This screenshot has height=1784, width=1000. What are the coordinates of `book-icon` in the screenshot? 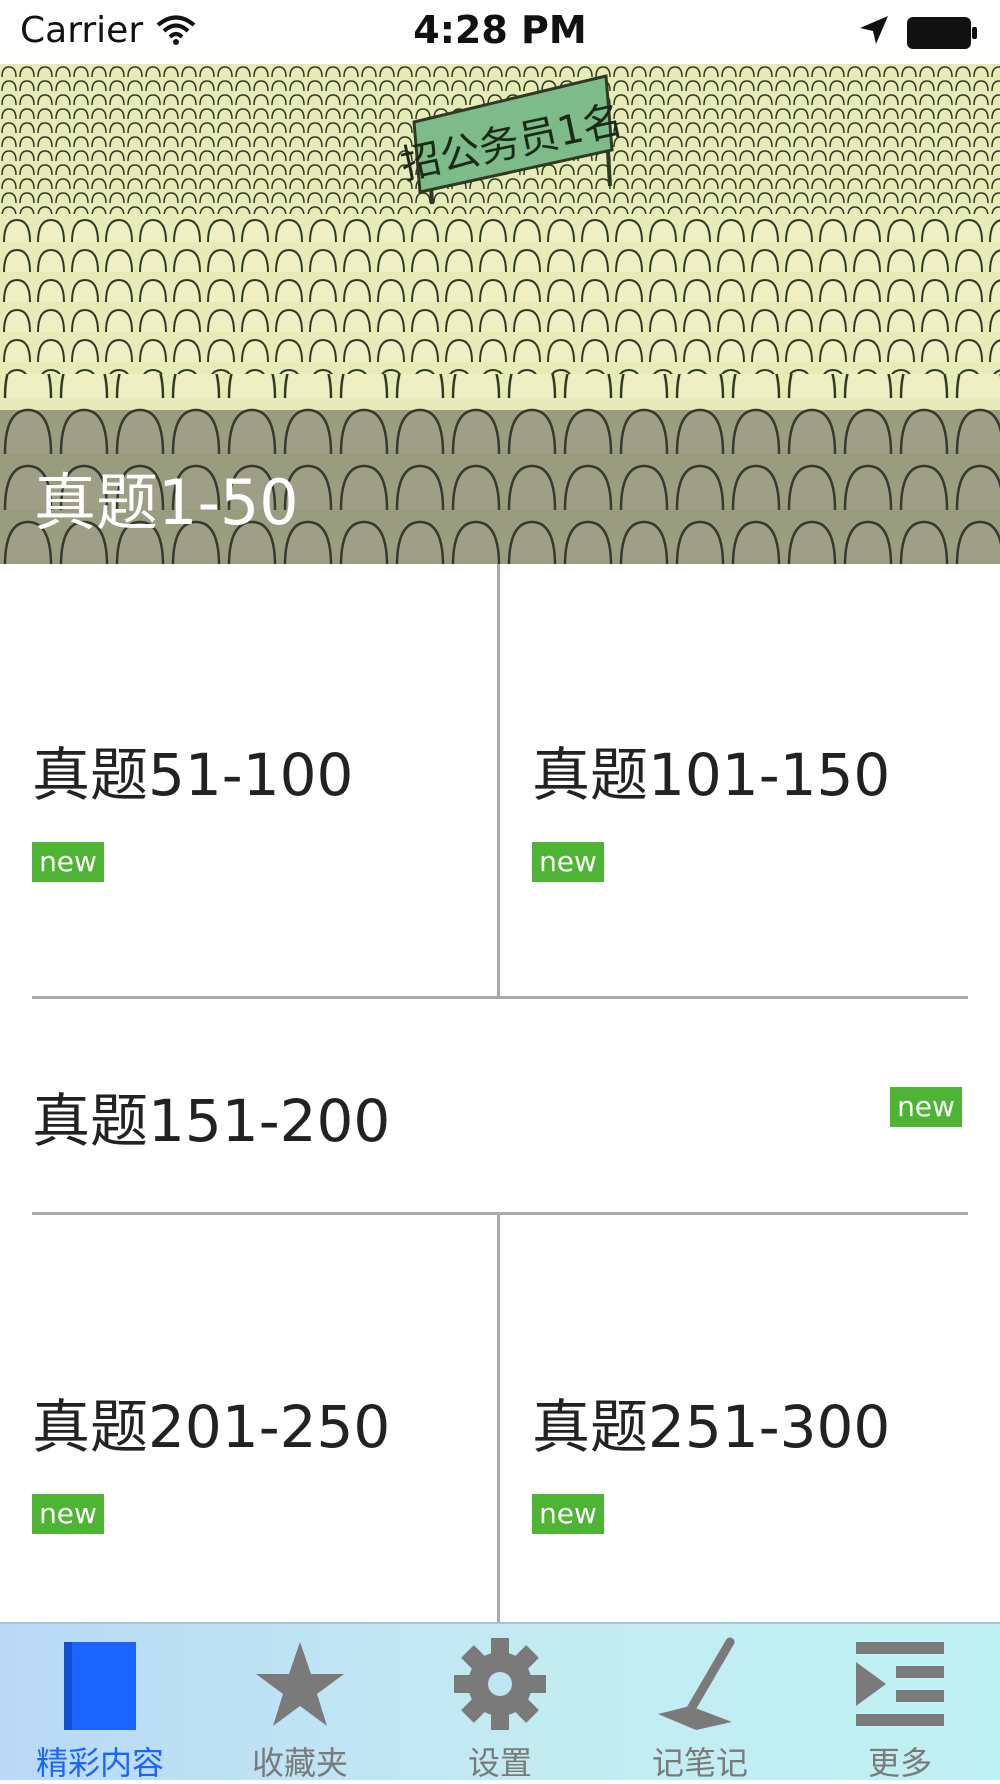 It's located at (100, 1686).